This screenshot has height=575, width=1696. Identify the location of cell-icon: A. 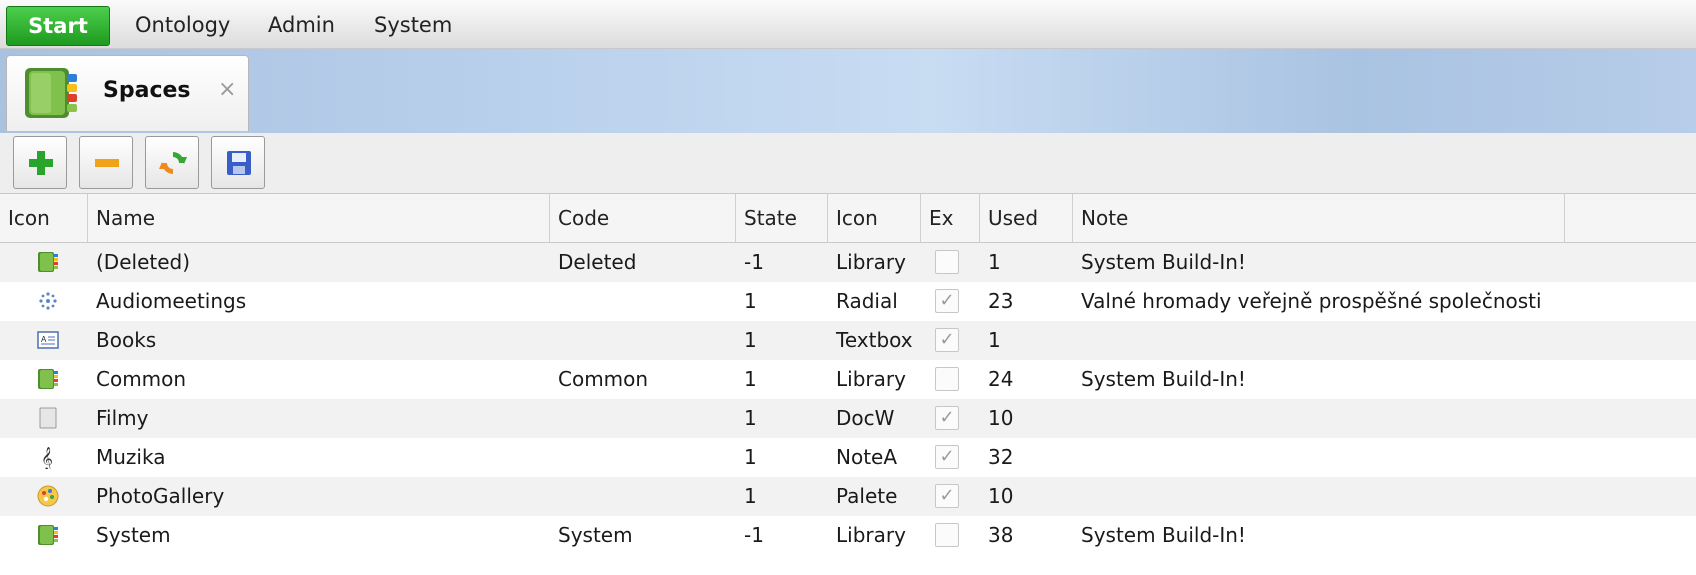
(44, 342).